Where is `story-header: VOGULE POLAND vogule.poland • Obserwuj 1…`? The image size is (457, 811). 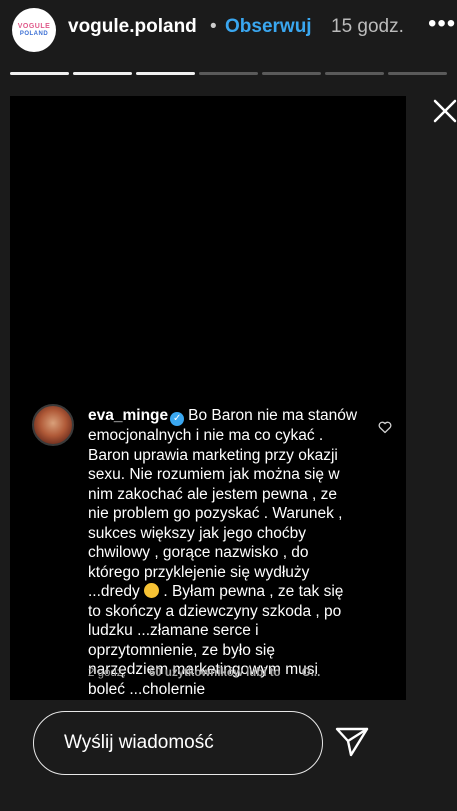
story-header: VOGULE POLAND vogule.poland • Obserwuj 1… is located at coordinates (228, 30).